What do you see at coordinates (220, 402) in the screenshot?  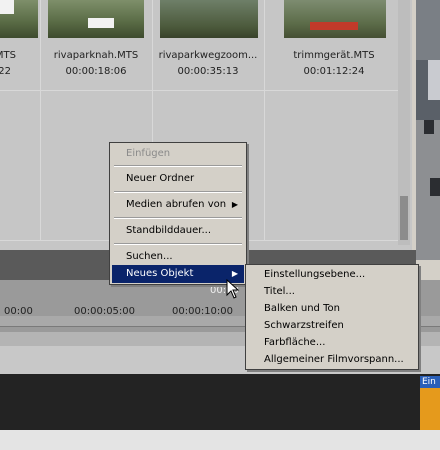 I see `audio-track` at bounding box center [220, 402].